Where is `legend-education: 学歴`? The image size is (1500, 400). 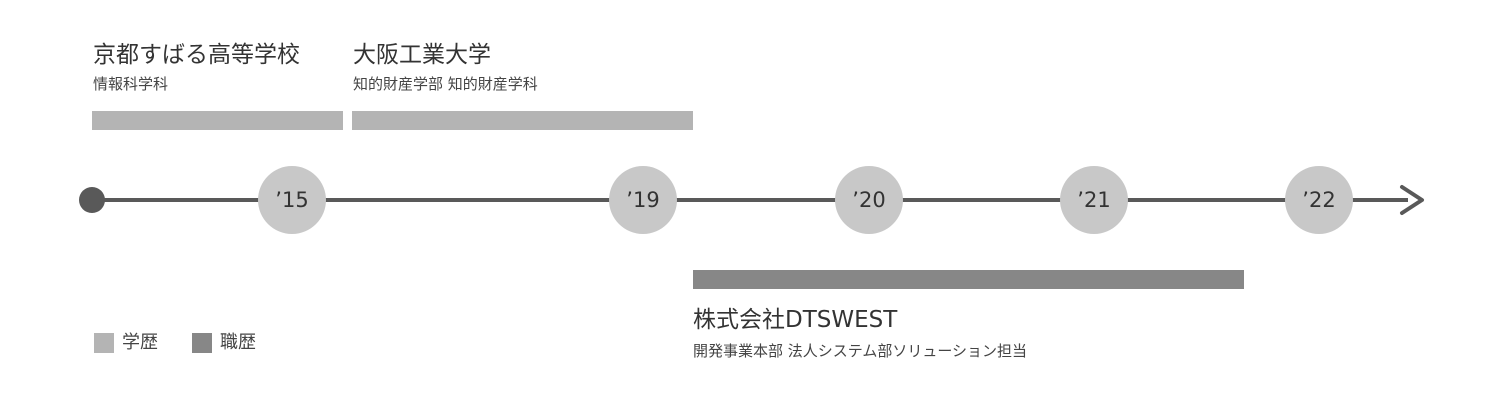 legend-education: 学歴 is located at coordinates (126, 343).